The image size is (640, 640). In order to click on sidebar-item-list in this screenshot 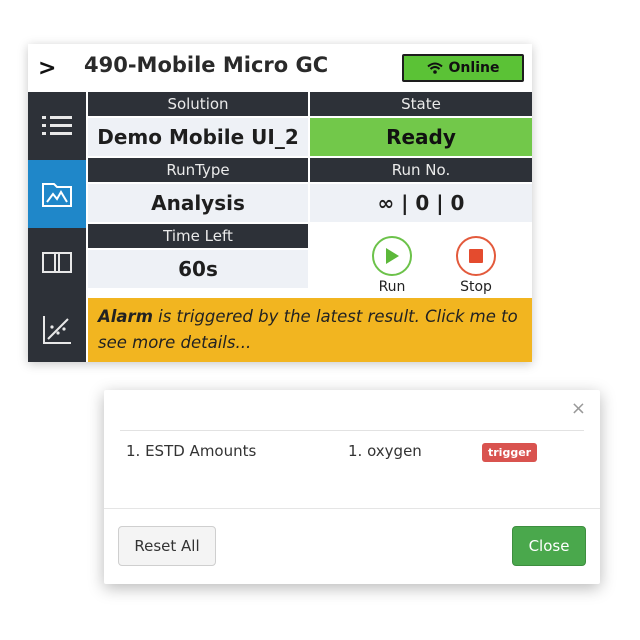, I will do `click(57, 126)`.